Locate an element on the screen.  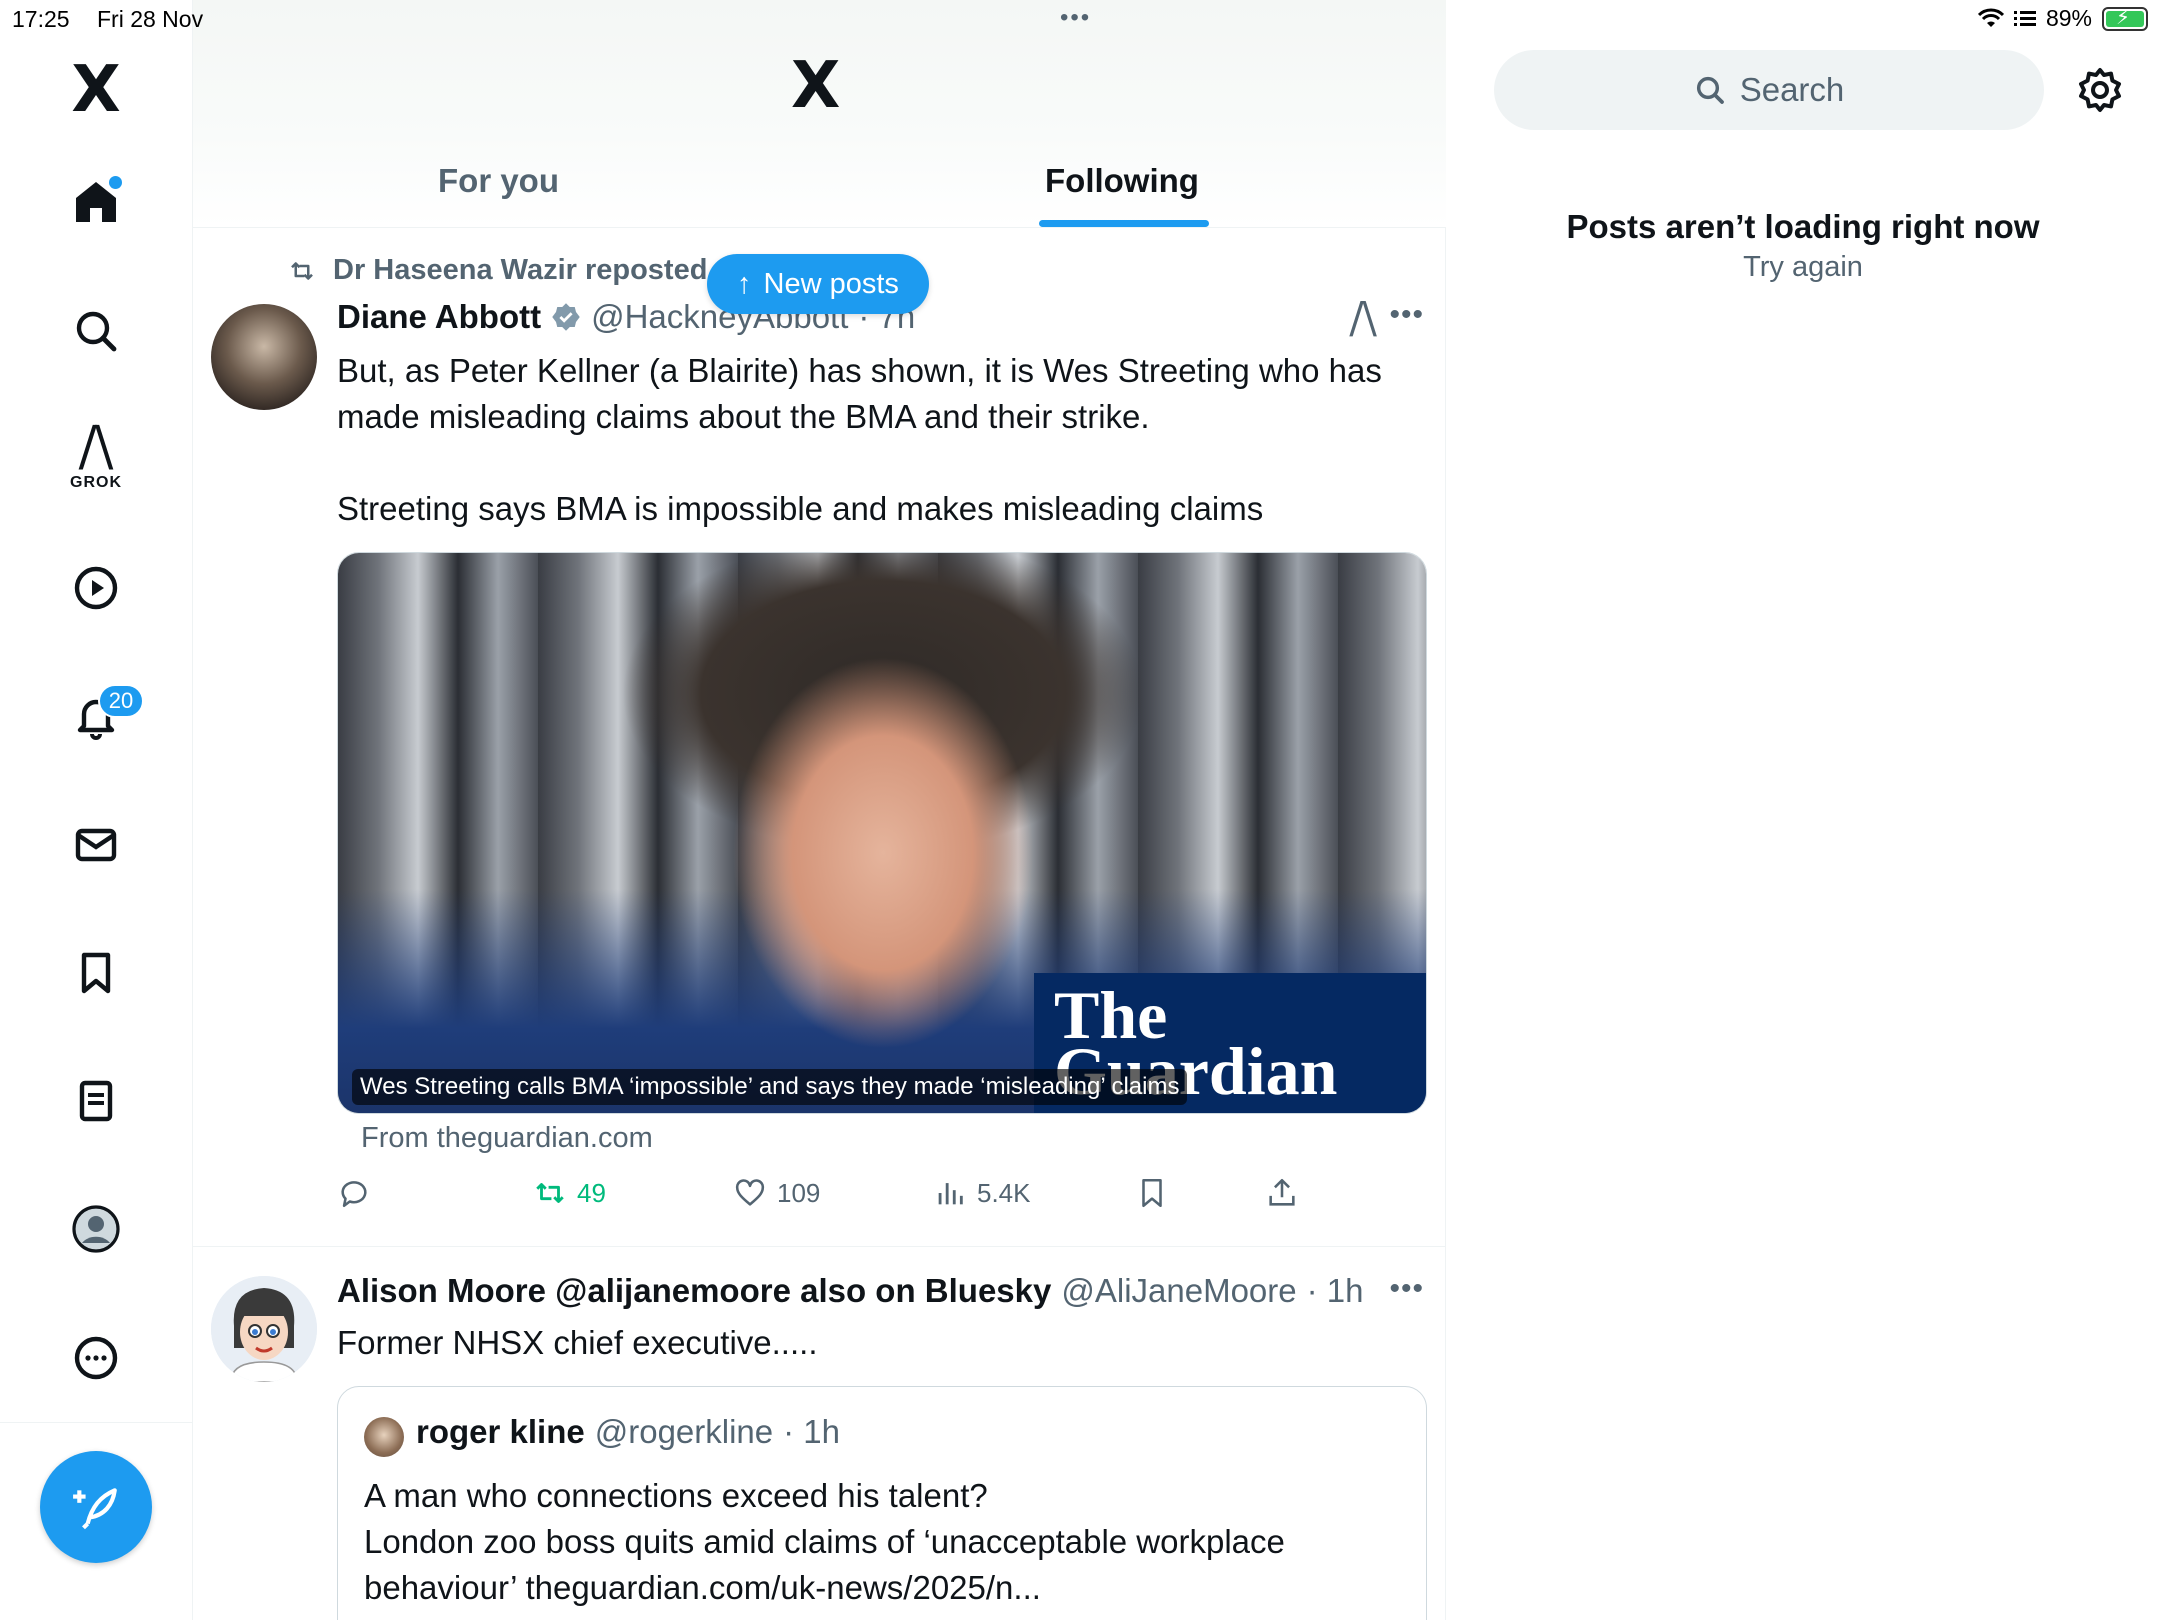
list-icon is located at coordinates (2024, 18).